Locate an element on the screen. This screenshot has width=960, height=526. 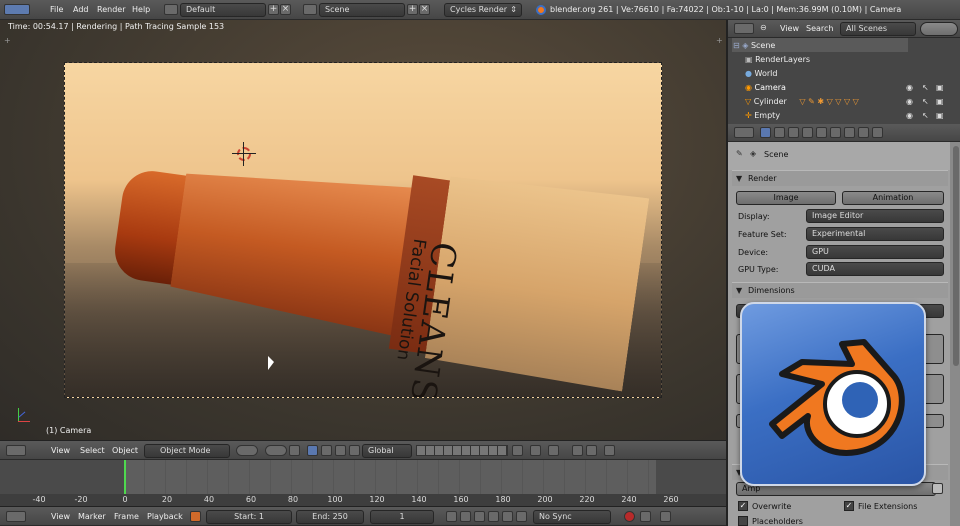
timeline-menu-playback: Playback is located at coordinates (165, 516).